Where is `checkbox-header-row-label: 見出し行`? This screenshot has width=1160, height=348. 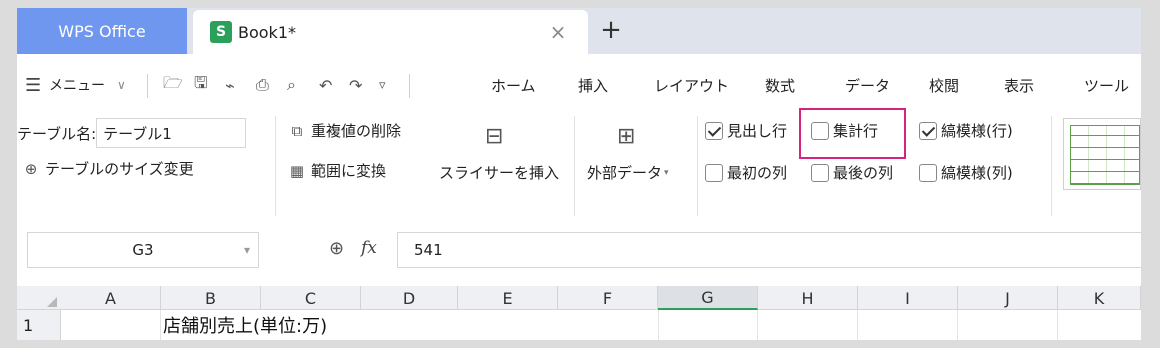
checkbox-header-row-label: 見出し行 is located at coordinates (757, 131).